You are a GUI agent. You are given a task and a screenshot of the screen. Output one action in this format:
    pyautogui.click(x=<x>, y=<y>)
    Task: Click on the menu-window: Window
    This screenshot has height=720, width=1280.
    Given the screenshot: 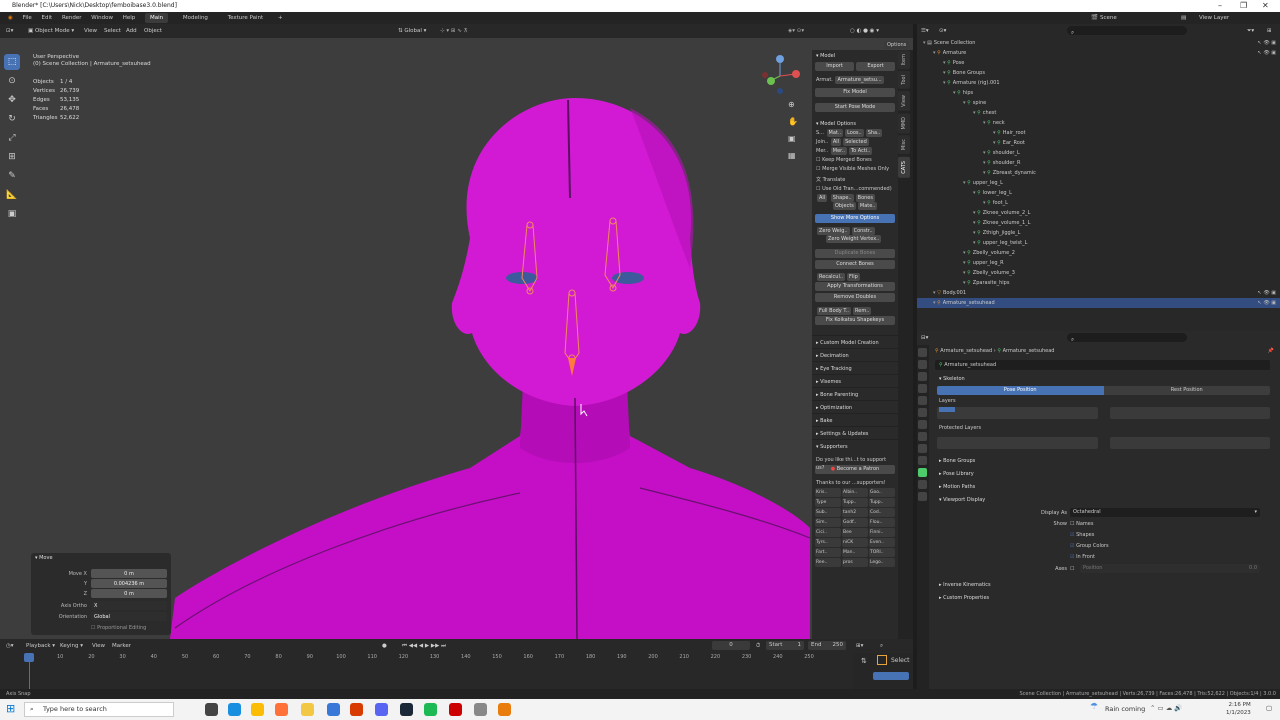 What is the action you would take?
    pyautogui.click(x=102, y=18)
    